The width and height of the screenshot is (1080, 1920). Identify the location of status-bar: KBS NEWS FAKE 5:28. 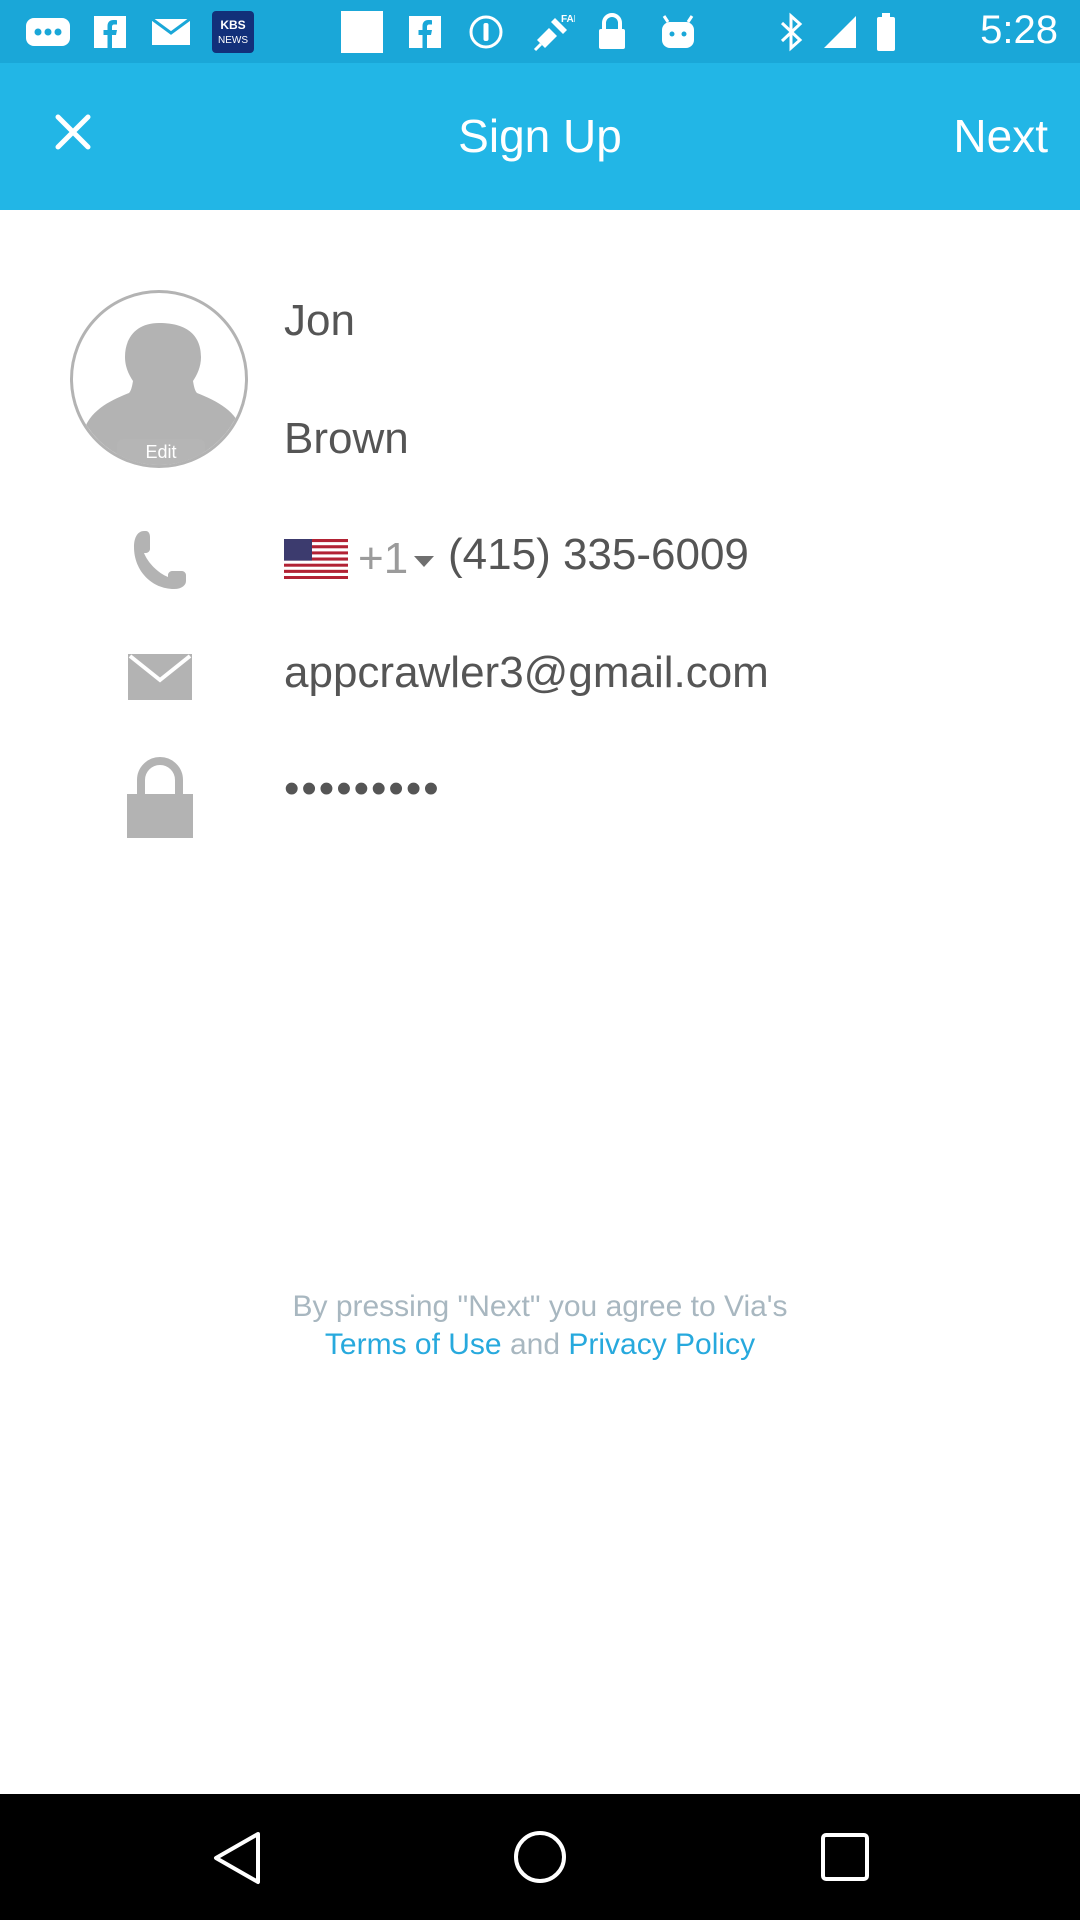
(540, 31).